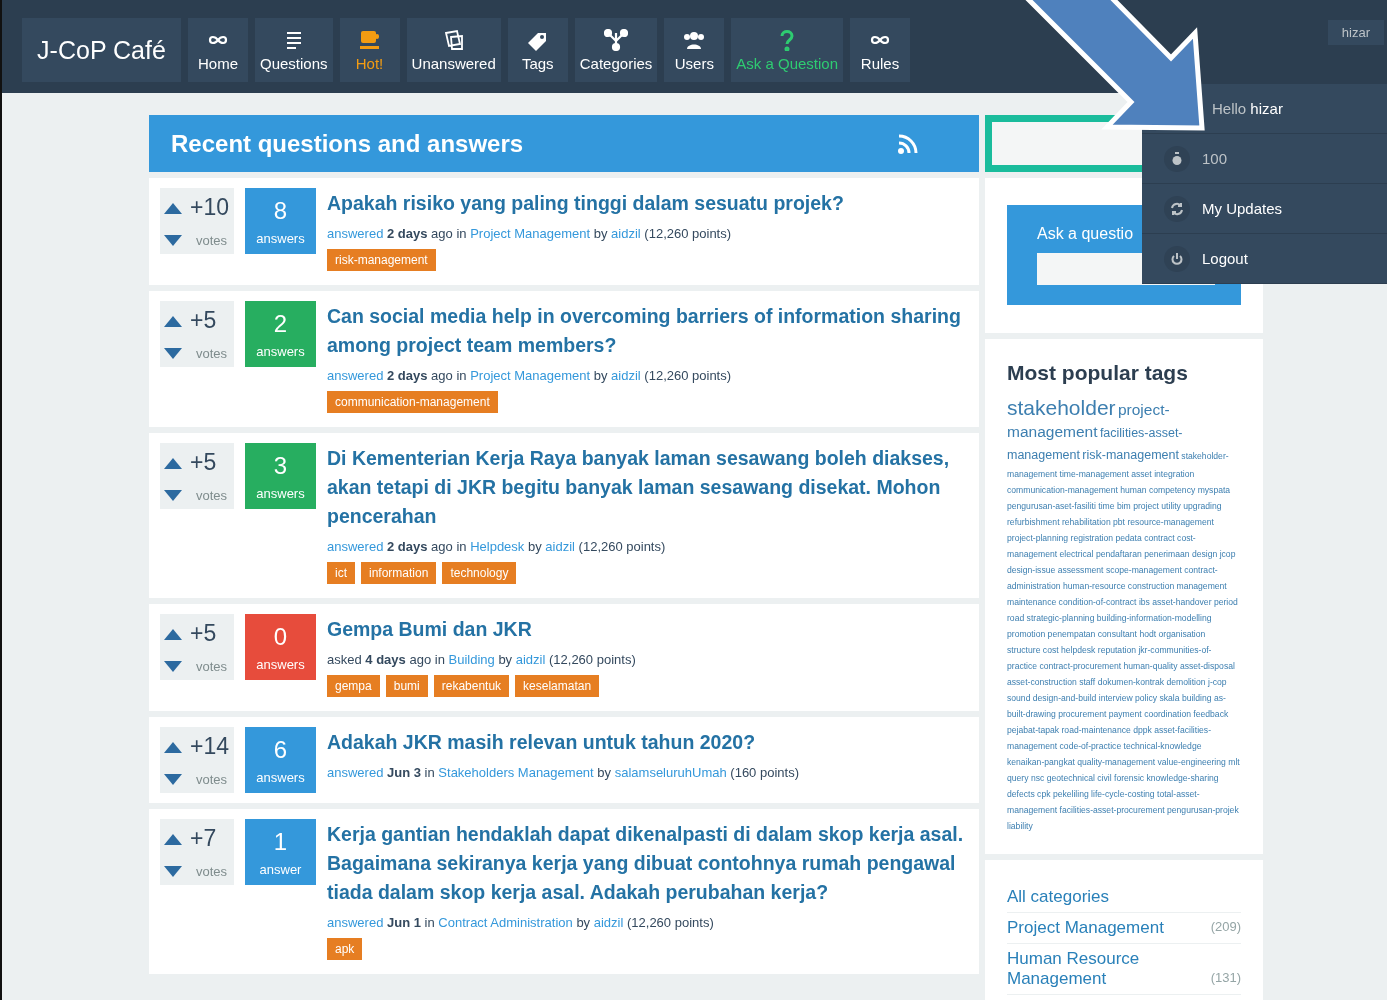 This screenshot has width=1387, height=1000. I want to click on branch-icon, so click(616, 39).